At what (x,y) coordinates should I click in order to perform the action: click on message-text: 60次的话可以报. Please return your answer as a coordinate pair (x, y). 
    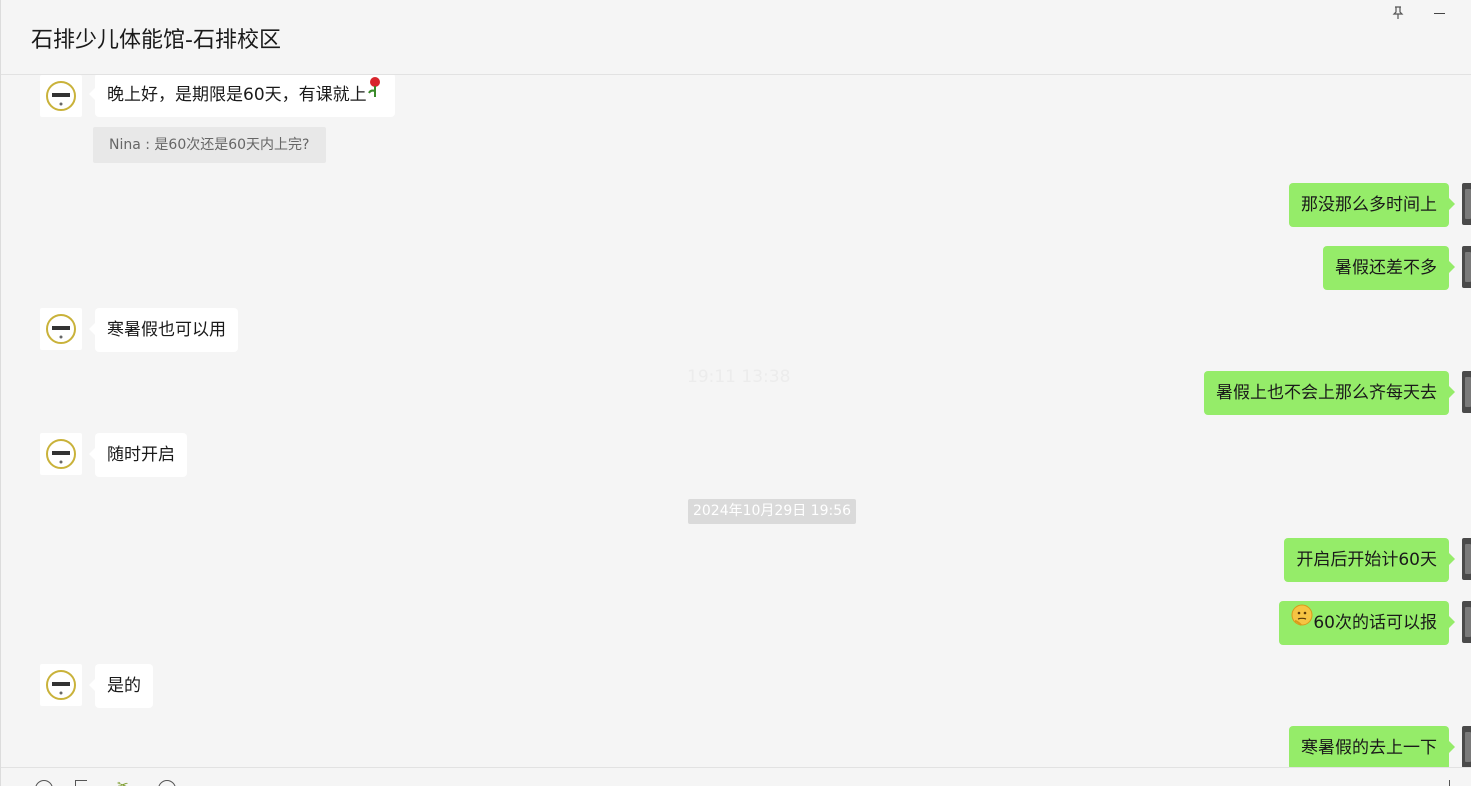
    Looking at the image, I should click on (1375, 623).